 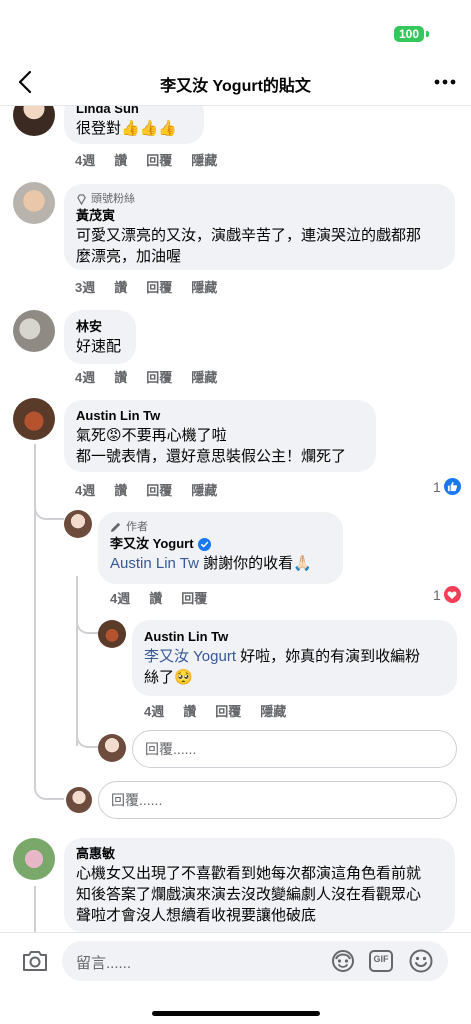 I want to click on comment-actions: 3週 讚 回覆 隱藏, so click(x=146, y=286).